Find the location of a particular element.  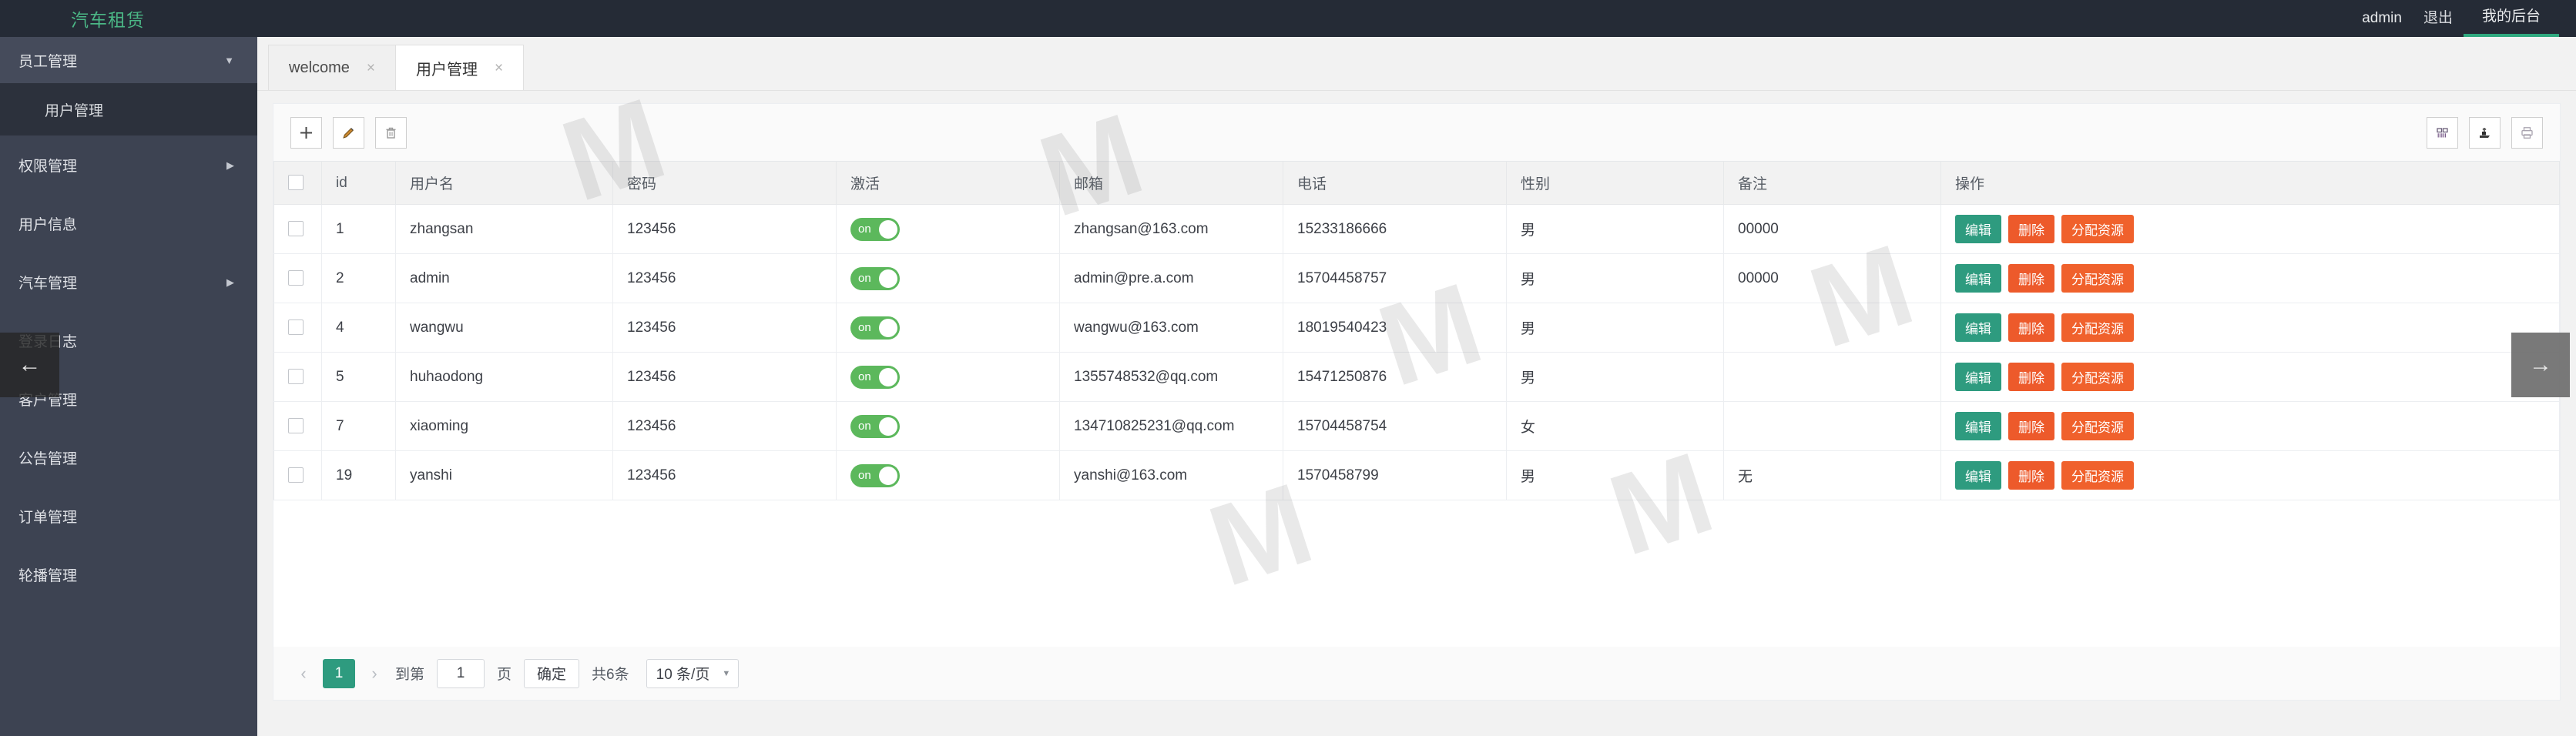

current-user-label: admin is located at coordinates (2382, 18).